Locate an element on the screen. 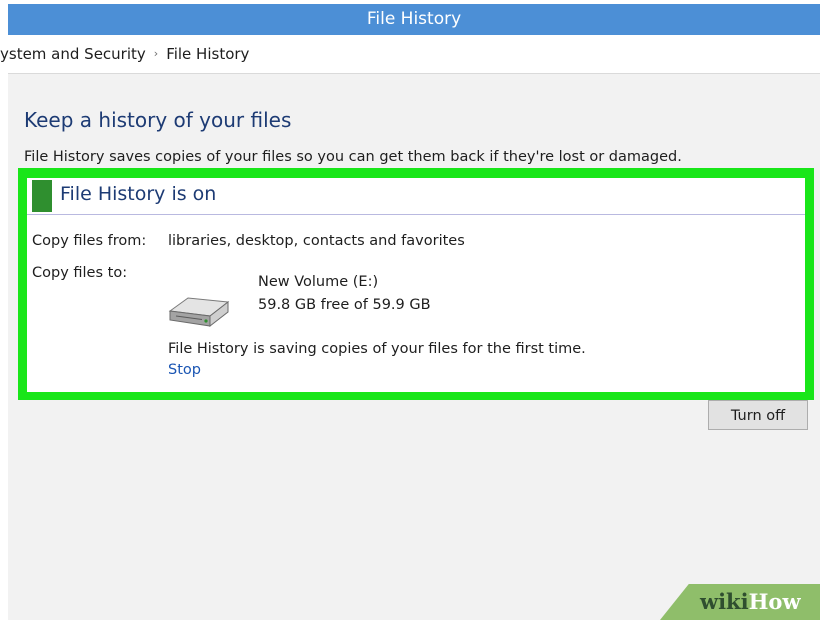 This screenshot has height=620, width=820. breadcrumb-item-system-and-security: ystem and Security is located at coordinates (73, 54).